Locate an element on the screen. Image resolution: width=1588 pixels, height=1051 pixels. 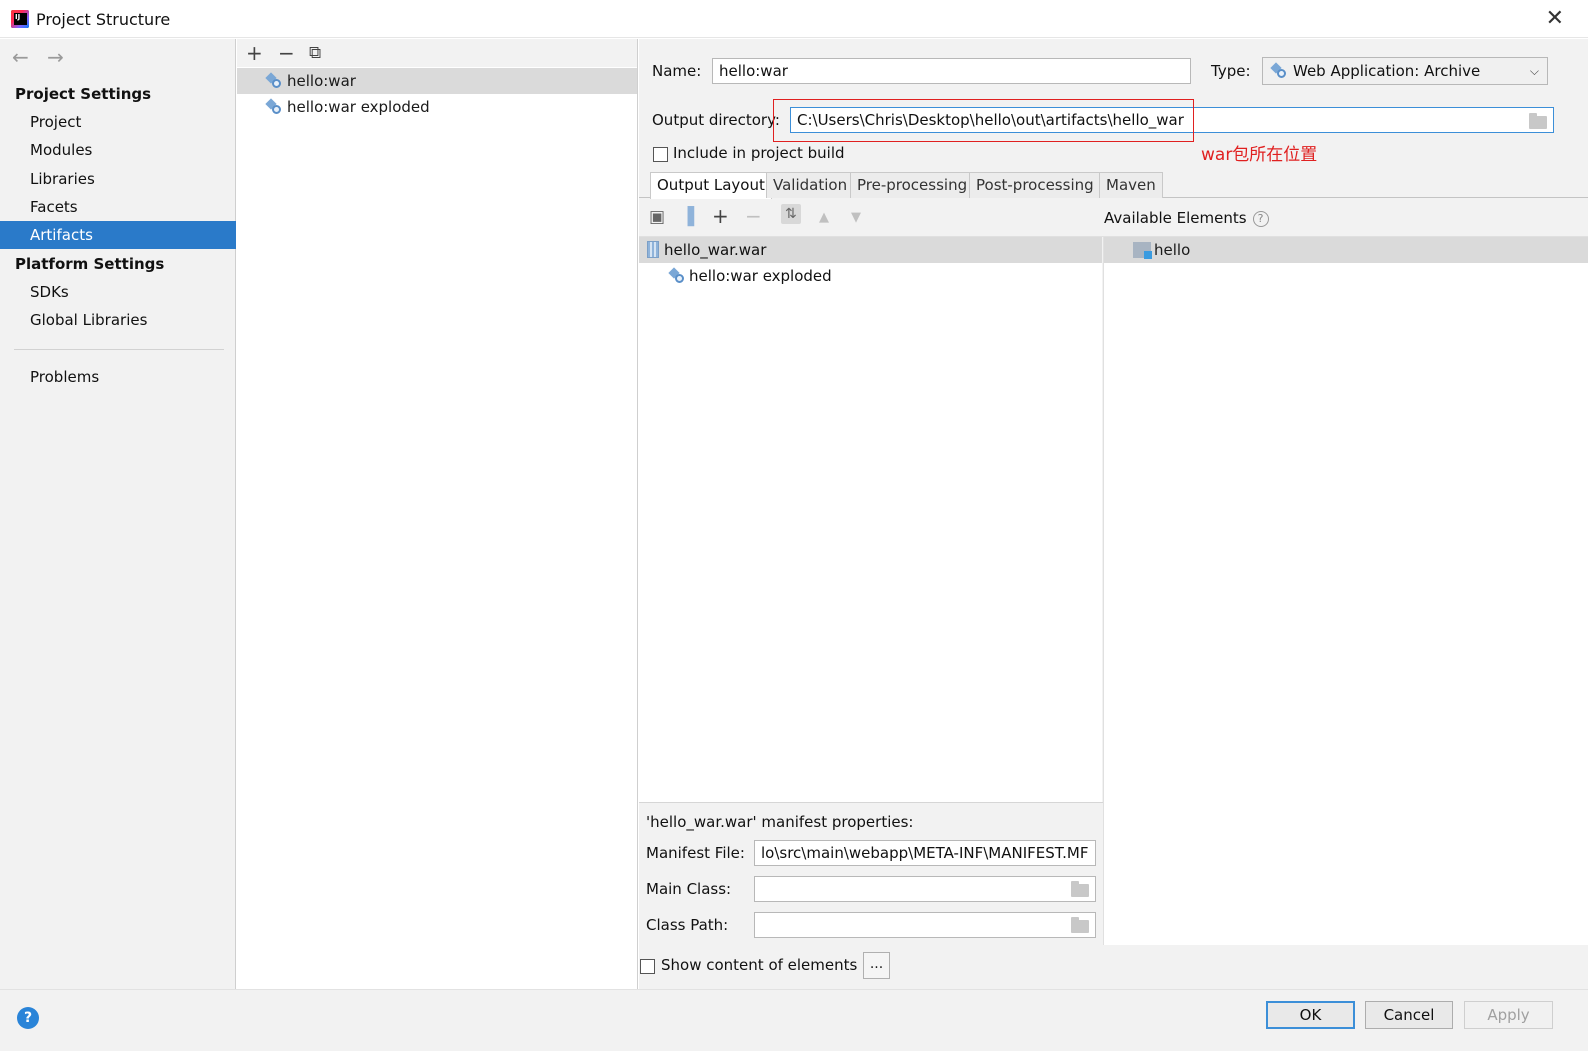
create-archive-icon: ▐ is located at coordinates (687, 217).